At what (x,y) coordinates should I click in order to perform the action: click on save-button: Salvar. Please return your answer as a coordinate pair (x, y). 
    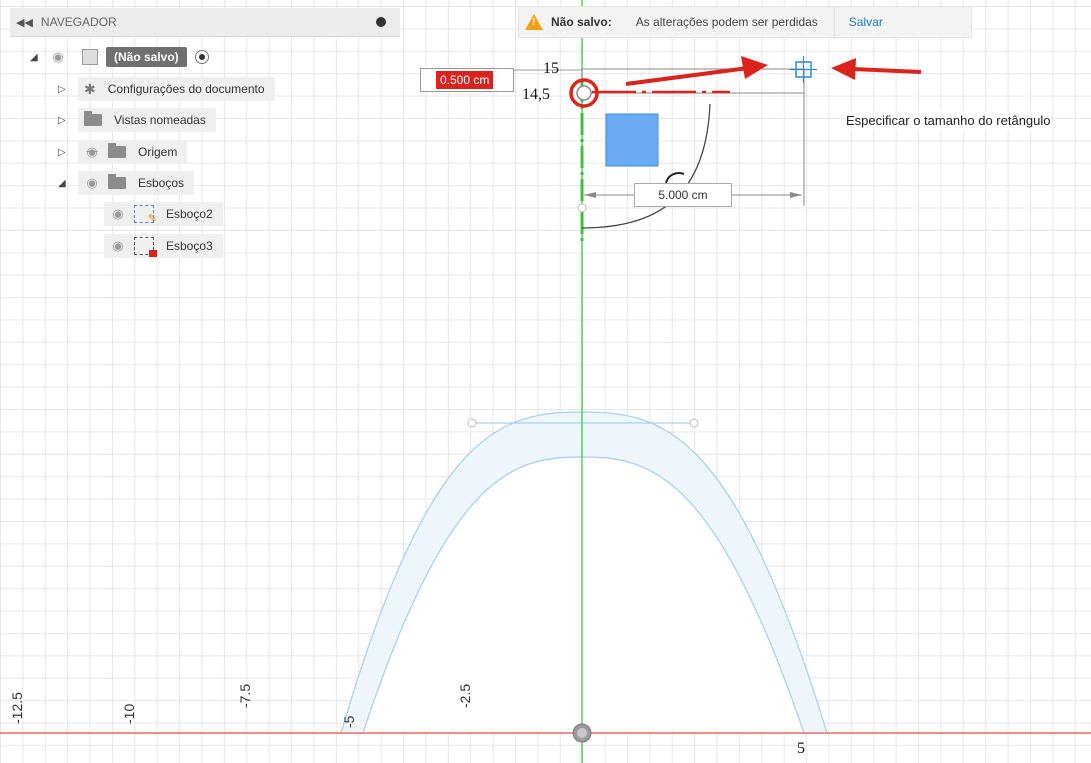
    Looking at the image, I should click on (866, 22).